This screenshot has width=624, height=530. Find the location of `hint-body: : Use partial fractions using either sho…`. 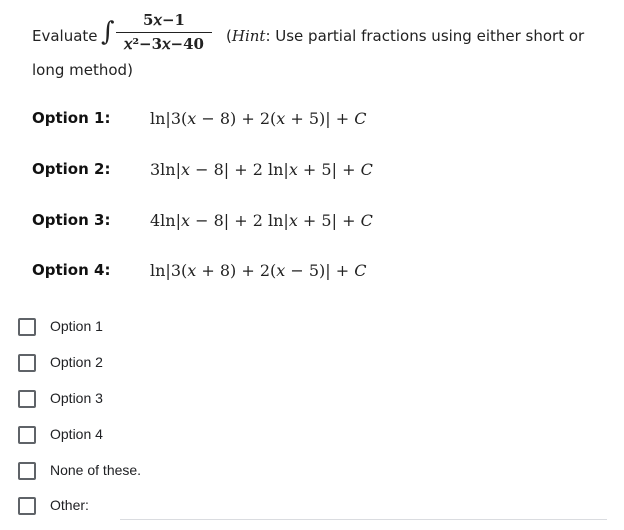

hint-body: : Use partial fractions using either sho… is located at coordinates (425, 36).